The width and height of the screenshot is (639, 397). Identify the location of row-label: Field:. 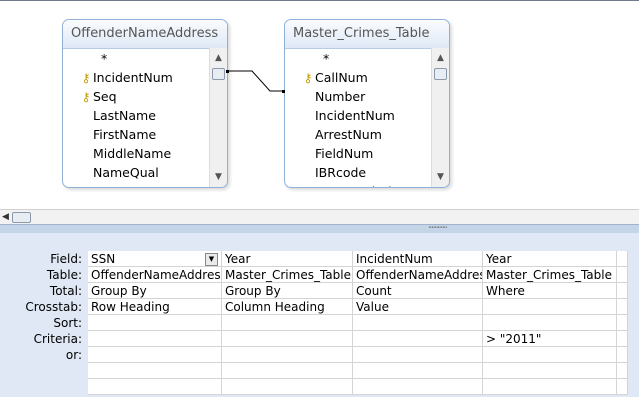
(66, 259).